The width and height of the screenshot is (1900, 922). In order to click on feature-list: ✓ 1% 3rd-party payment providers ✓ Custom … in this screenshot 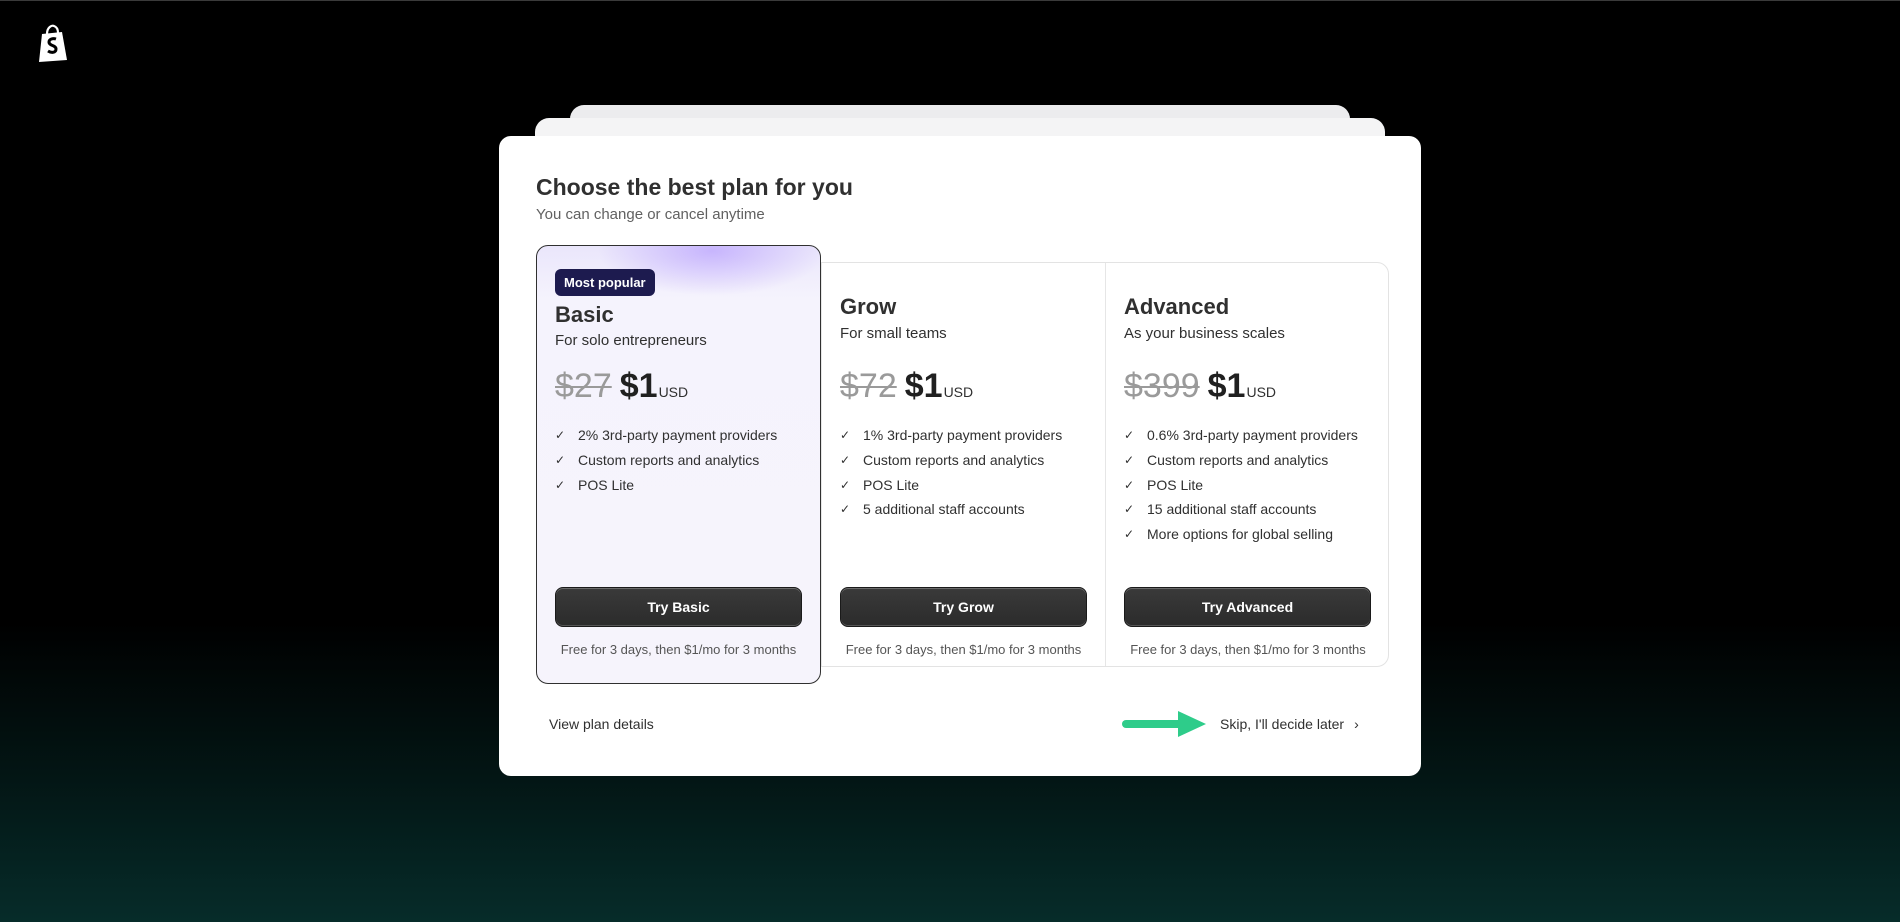, I will do `click(951, 472)`.